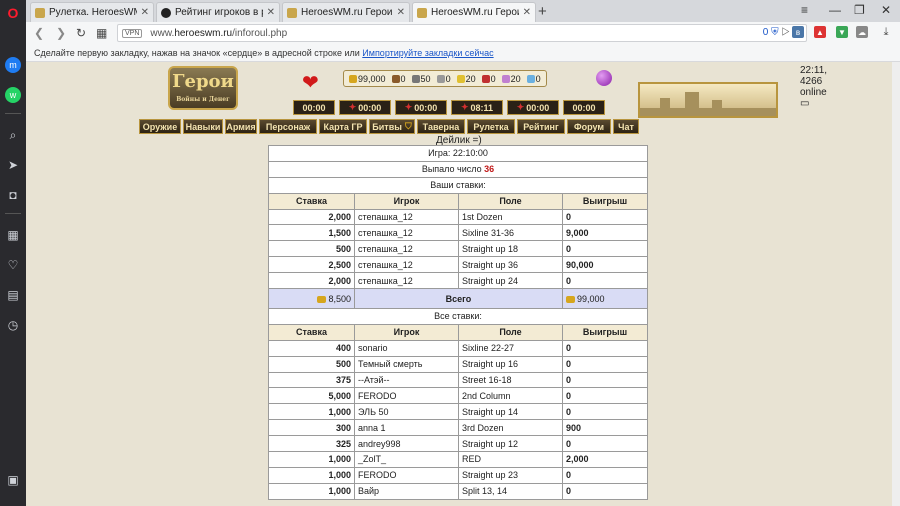 This screenshot has height=506, width=900. What do you see at coordinates (626, 126) in the screenshot?
I see `menu-chat: Чат` at bounding box center [626, 126].